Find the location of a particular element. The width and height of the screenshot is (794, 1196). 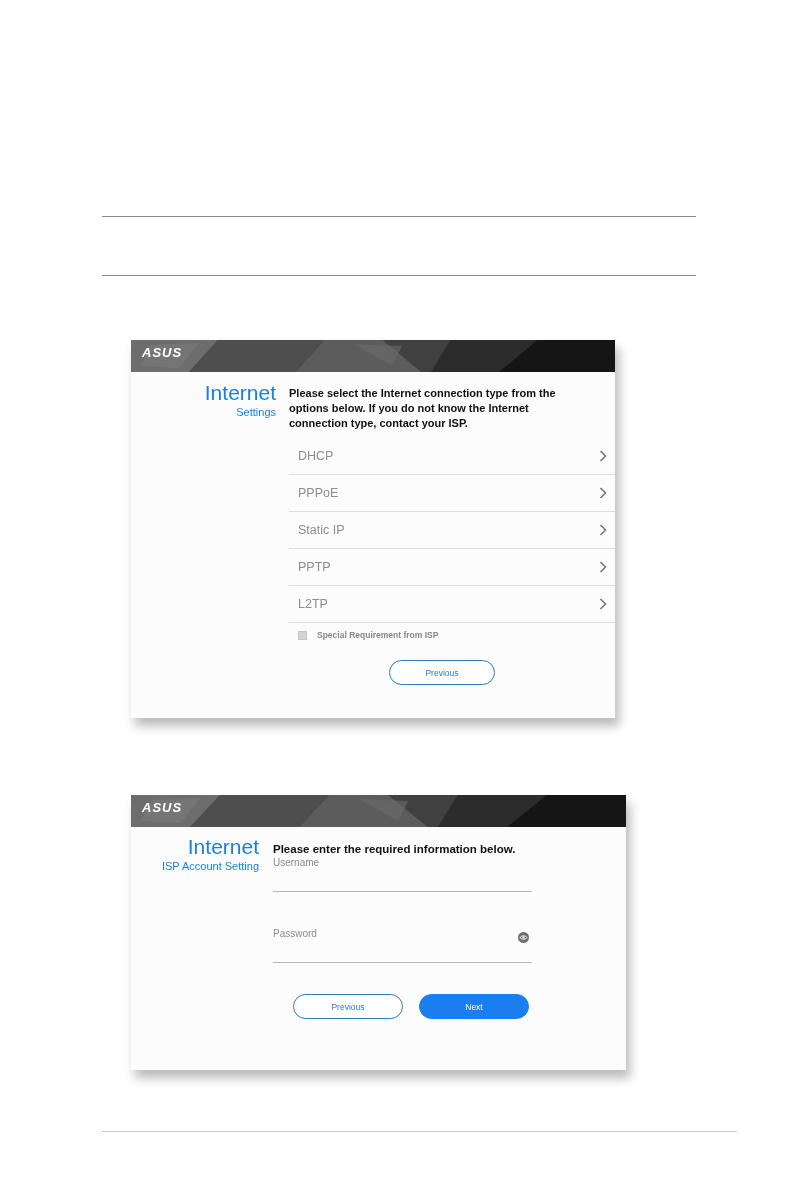

connection-option: PPTP is located at coordinates (452, 567).